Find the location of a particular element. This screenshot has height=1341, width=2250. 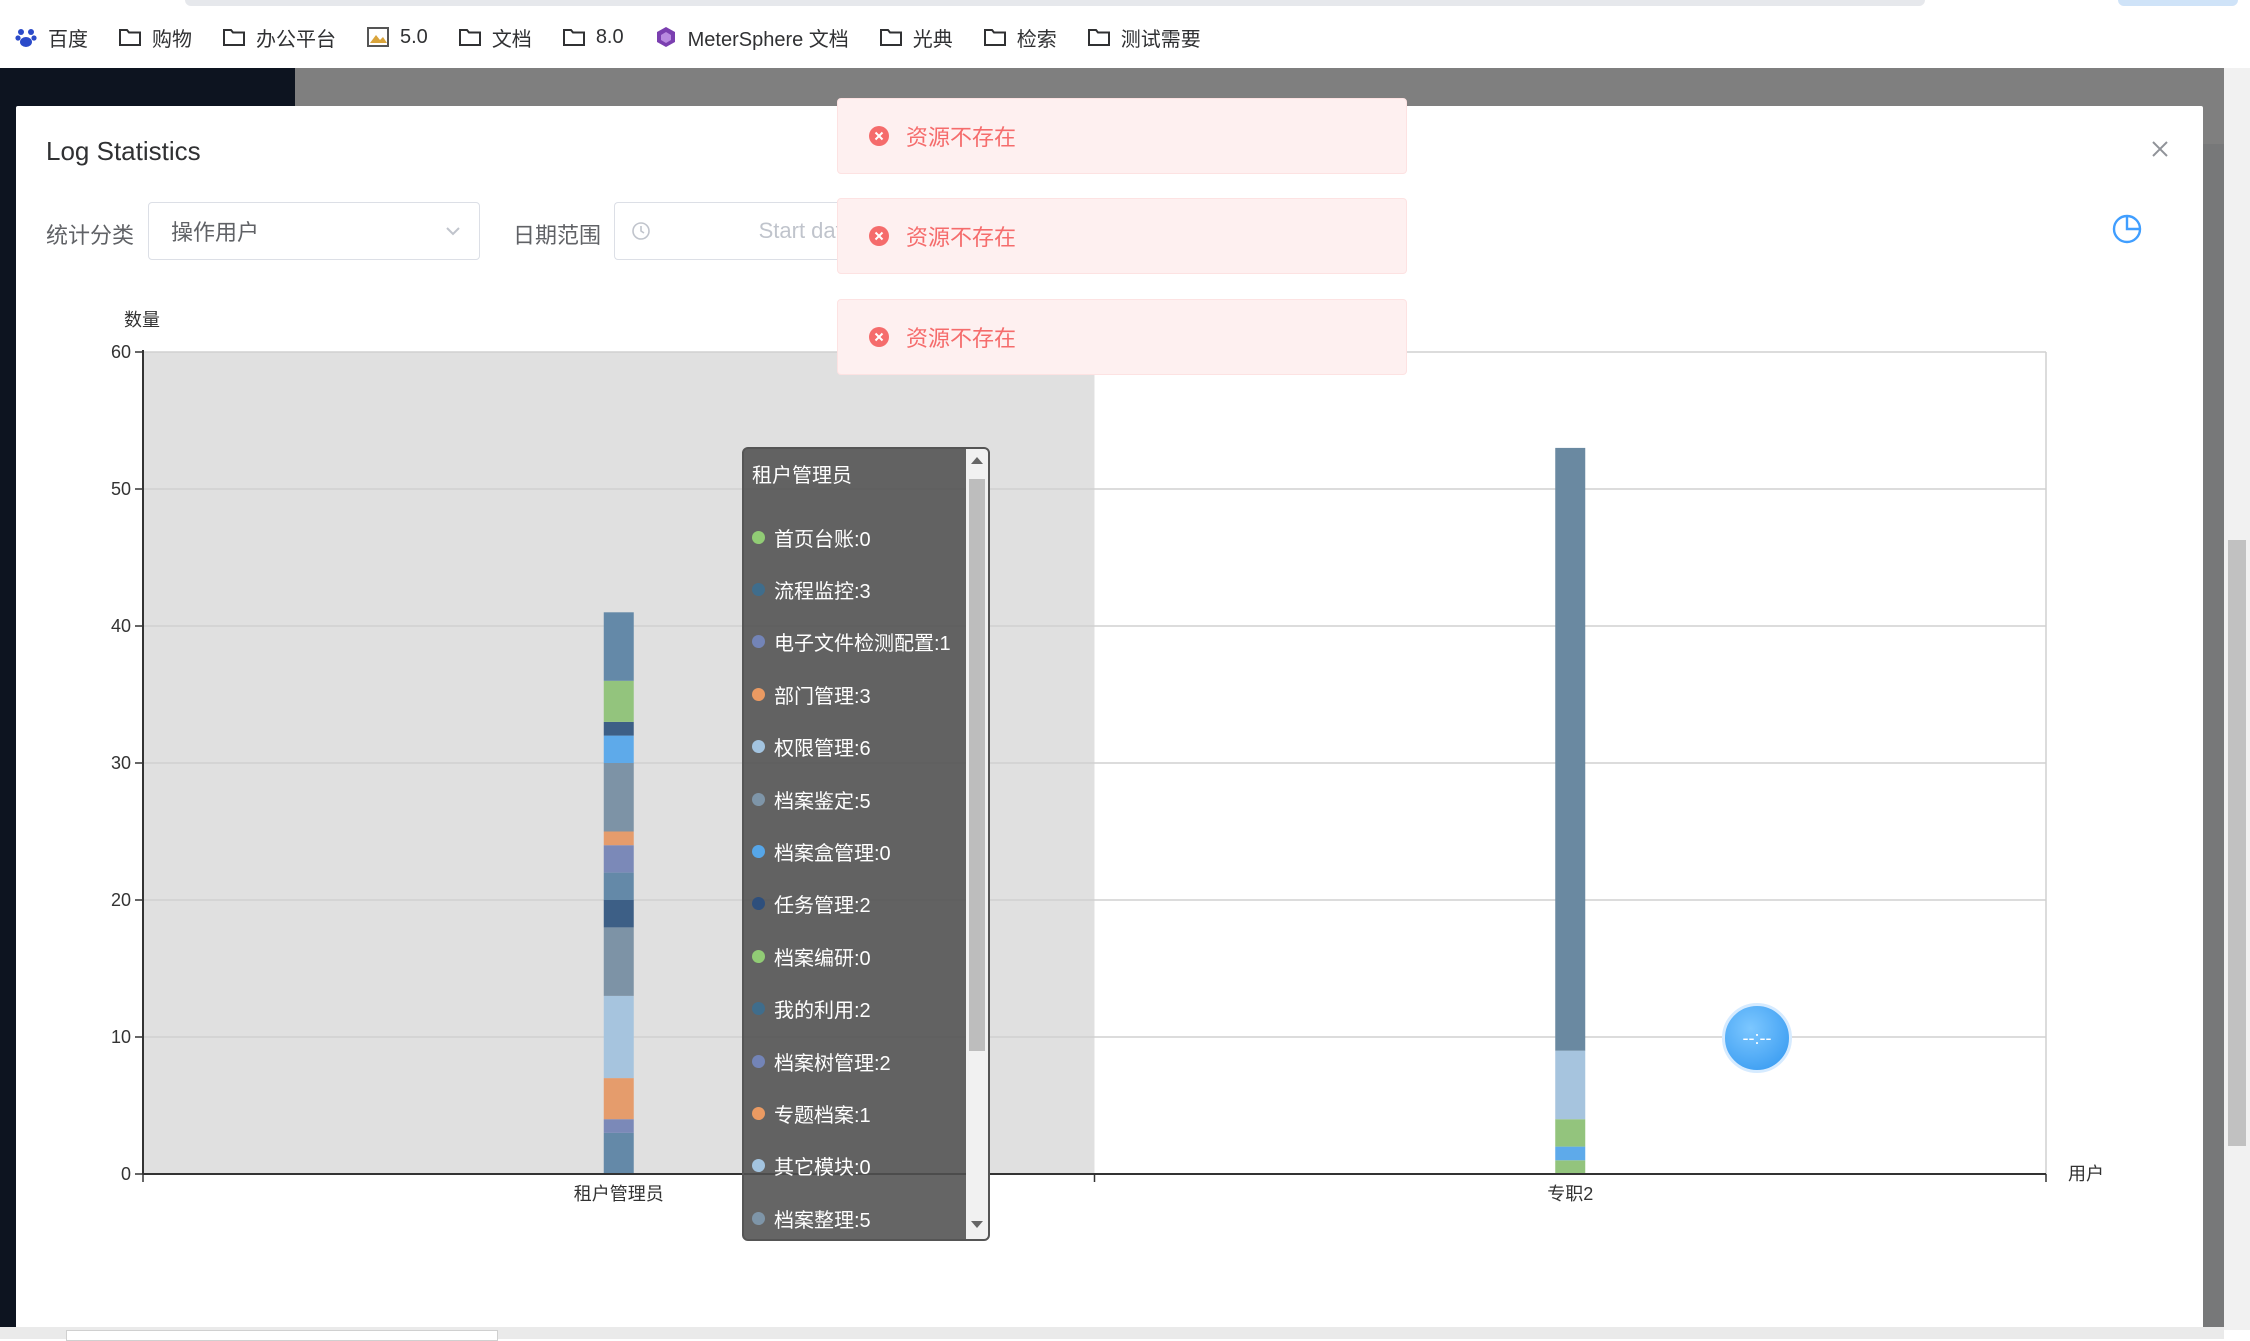

float-button-label: --:-- is located at coordinates (1757, 1037).